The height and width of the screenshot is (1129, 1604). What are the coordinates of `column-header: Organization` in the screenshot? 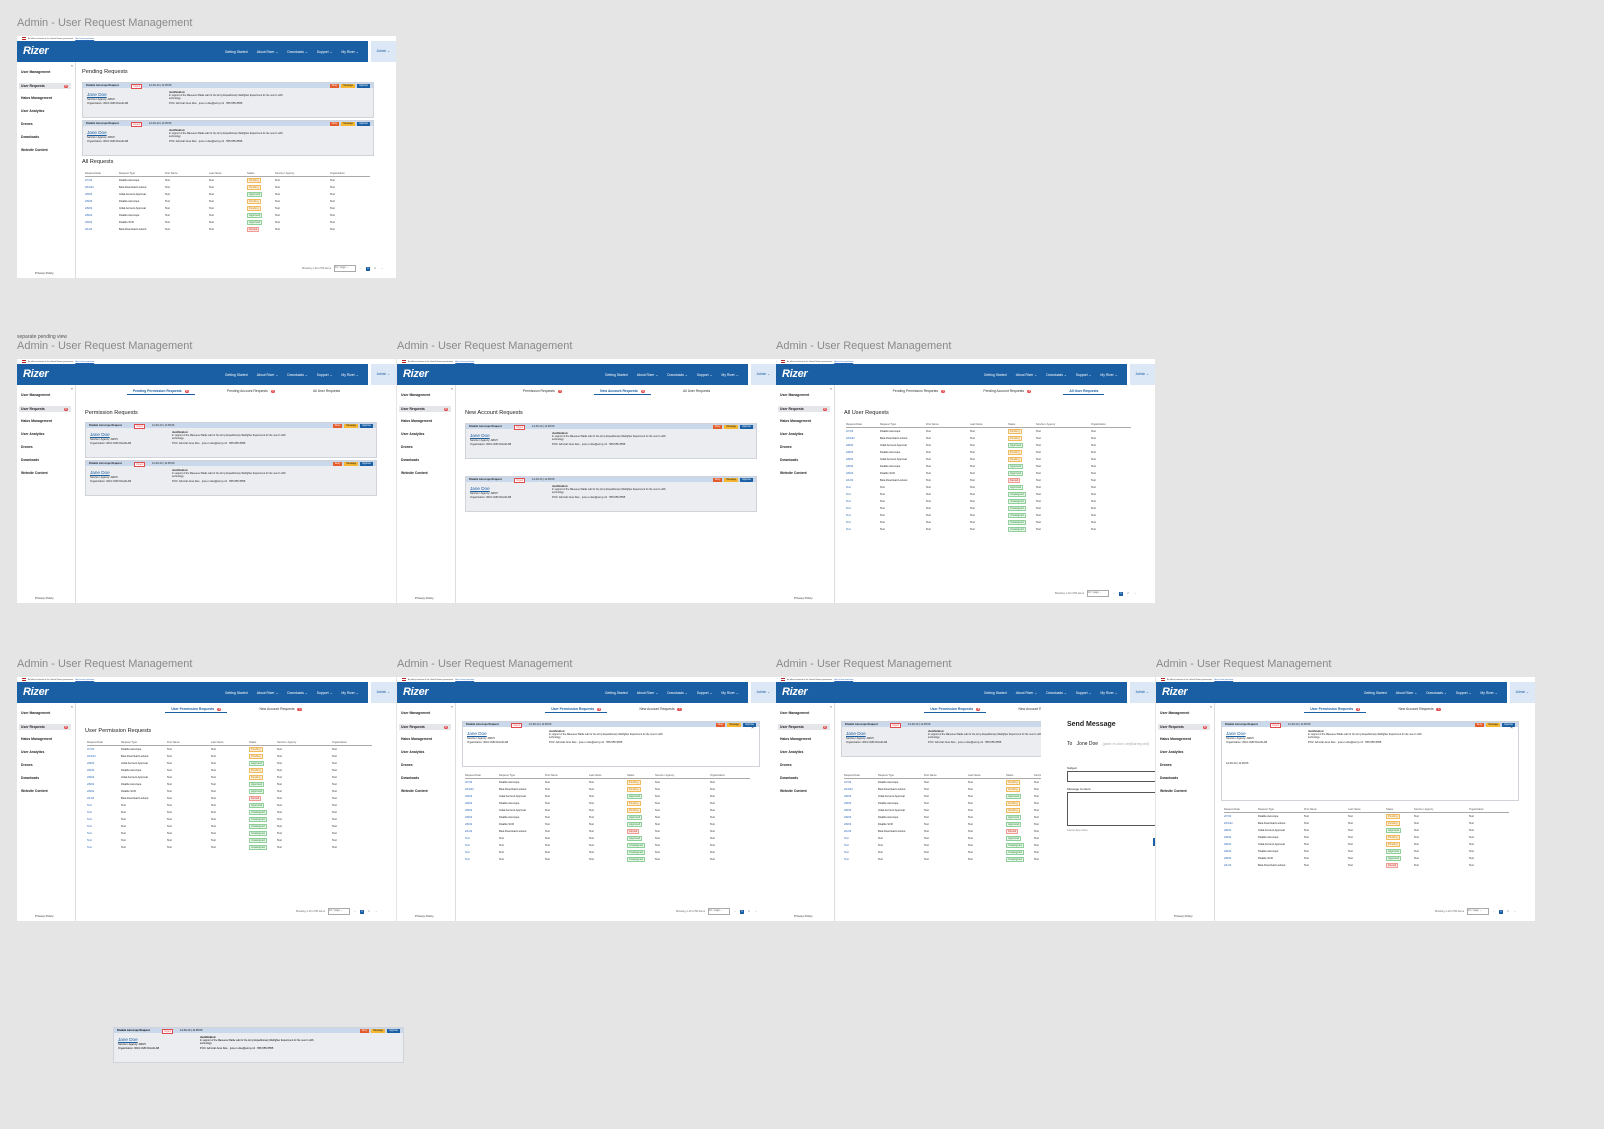 It's located at (730, 775).